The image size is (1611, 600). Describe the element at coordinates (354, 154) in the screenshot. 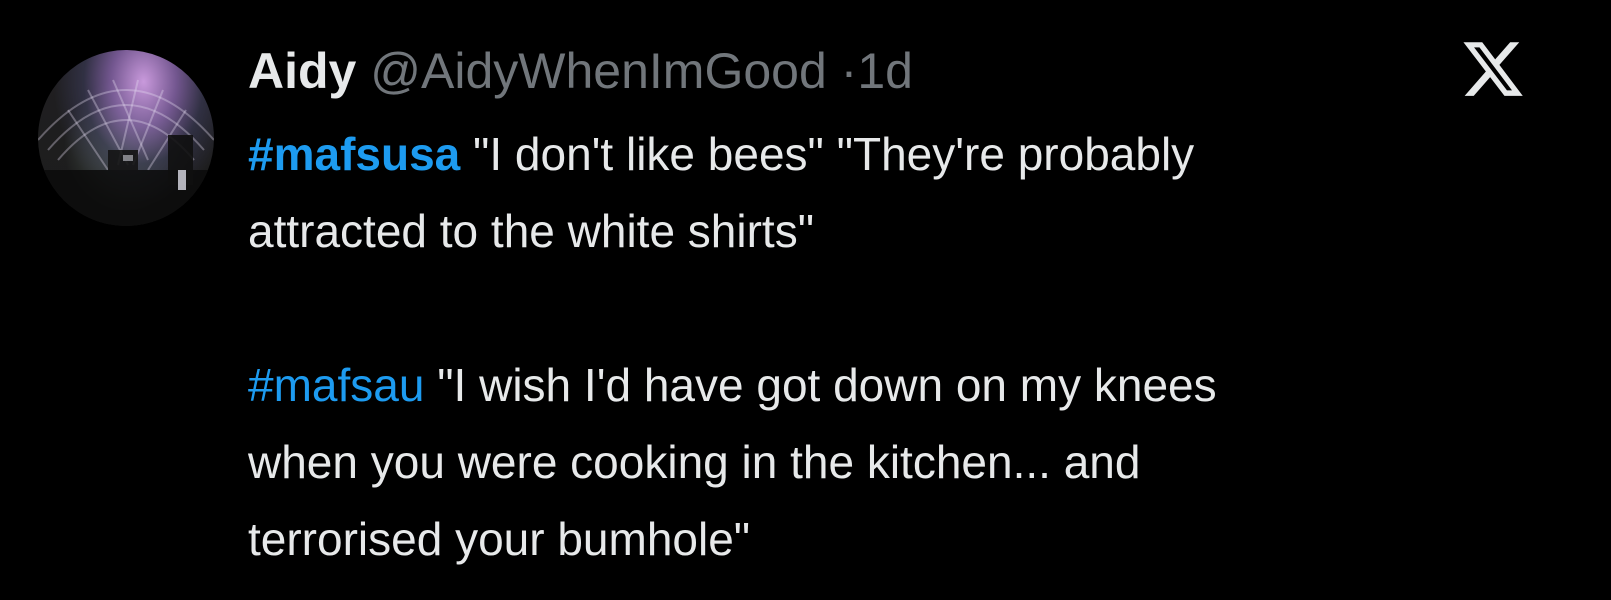

I see `hashtag-link: #mafsusa` at that location.